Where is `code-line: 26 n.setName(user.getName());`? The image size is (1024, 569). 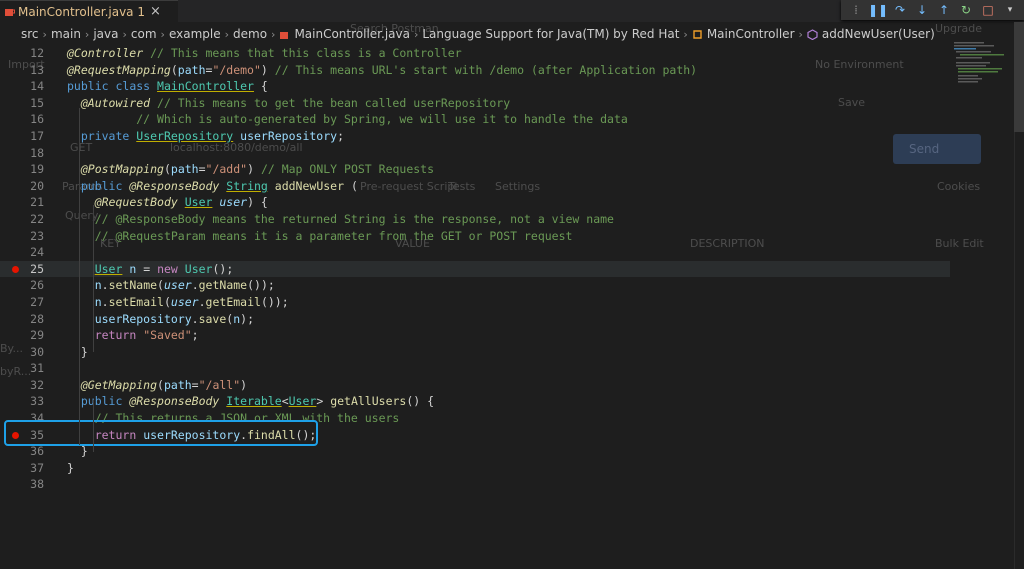 code-line: 26 n.setName(user.getName()); is located at coordinates (475, 285).